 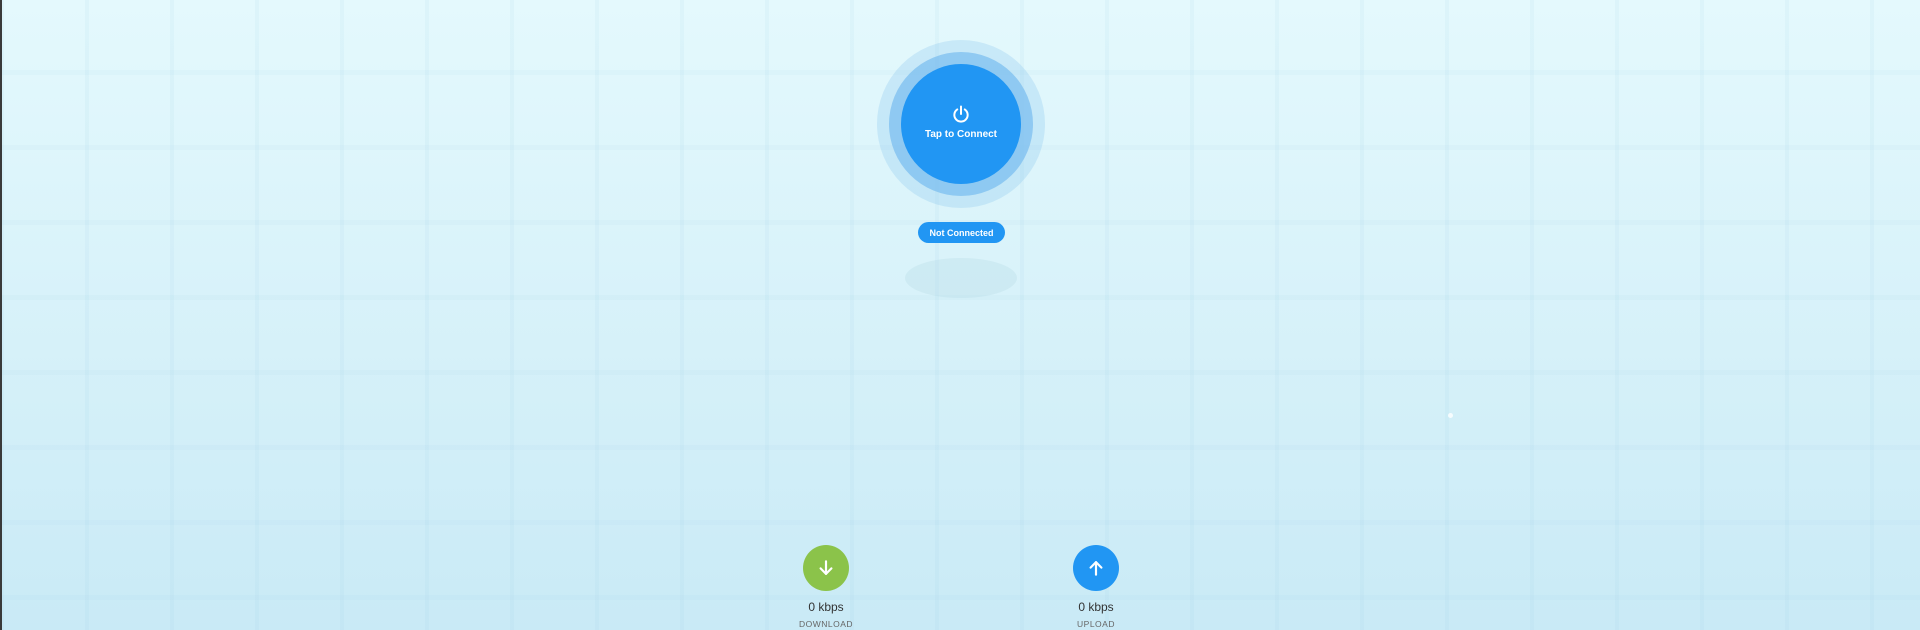 I want to click on connect-button-label: Tap to Connect, so click(x=961, y=134).